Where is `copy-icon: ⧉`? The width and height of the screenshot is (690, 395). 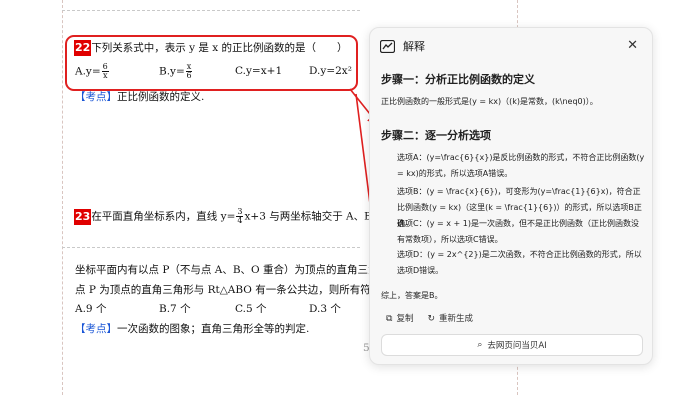 copy-icon: ⧉ is located at coordinates (389, 319).